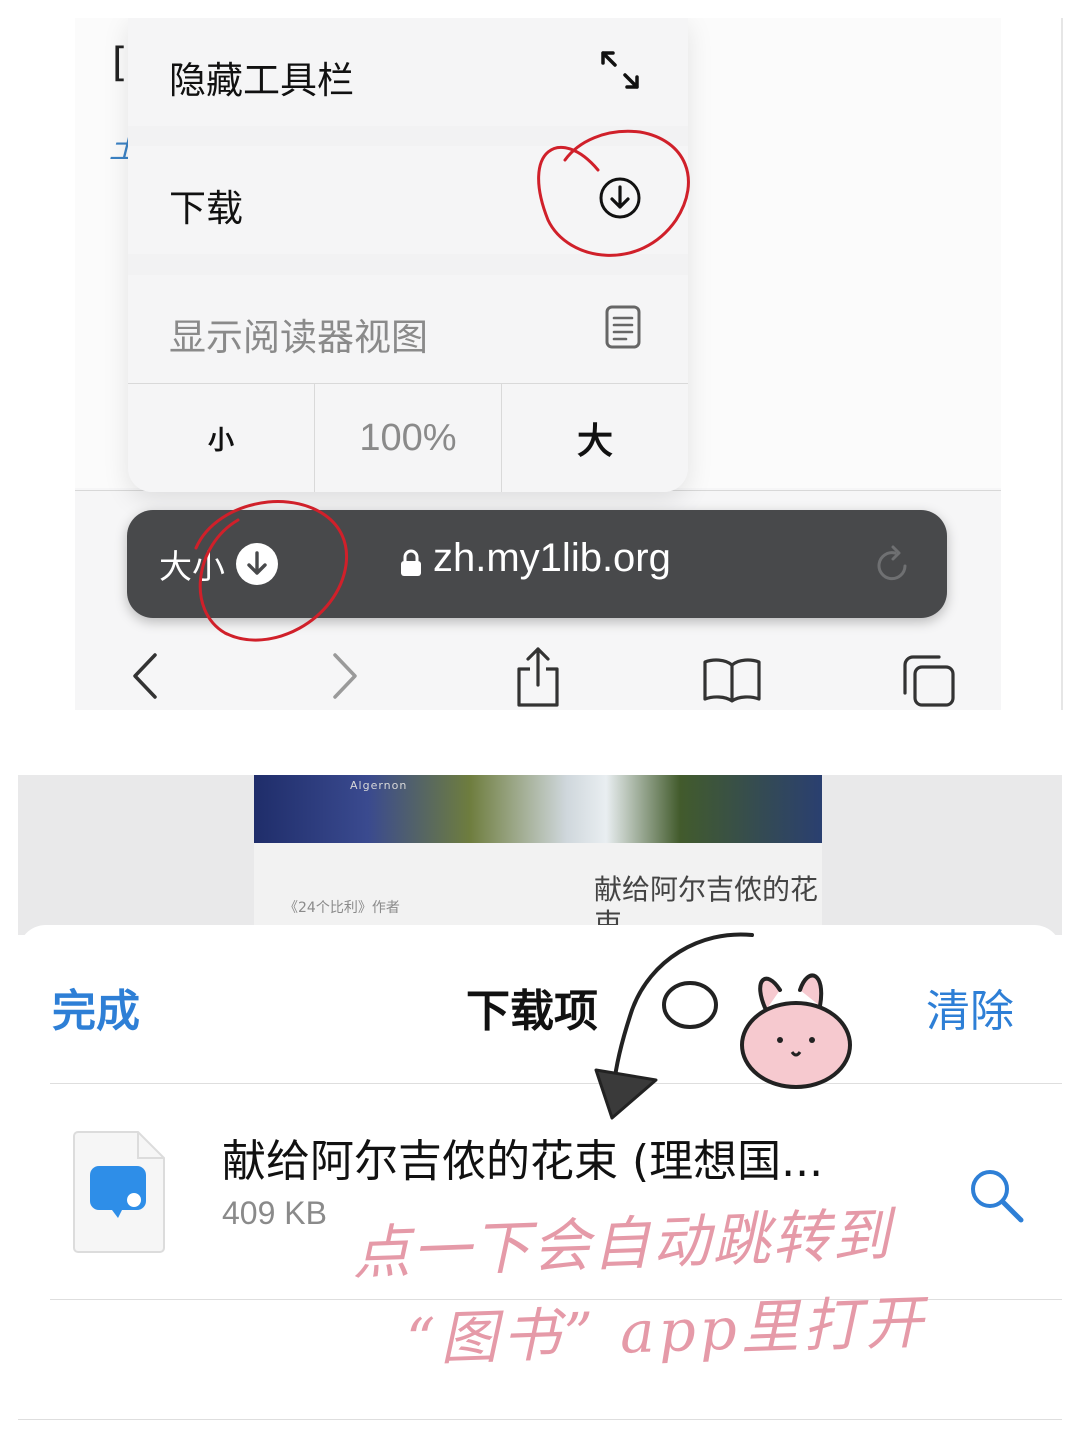 The width and height of the screenshot is (1080, 1439). What do you see at coordinates (408, 72) in the screenshot?
I see `menu-item-hide-toolbar: 隐藏工具栏` at bounding box center [408, 72].